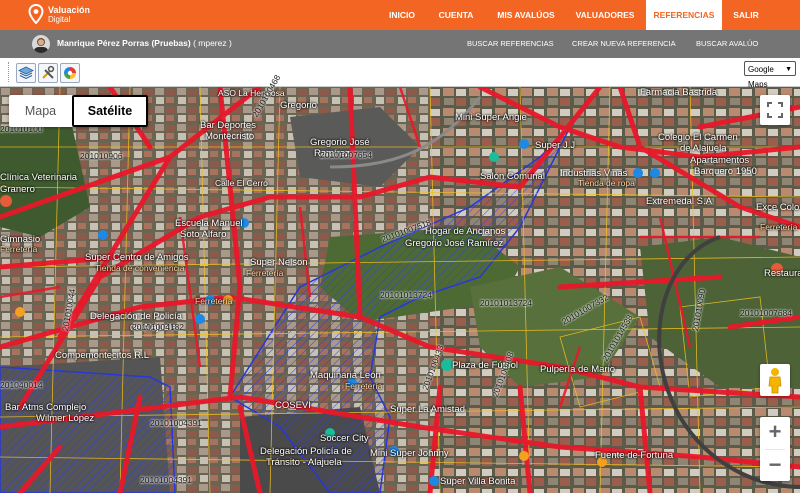  What do you see at coordinates (526, 15) in the screenshot?
I see `nav-mis-avaluos: MIS AVALÚOS` at bounding box center [526, 15].